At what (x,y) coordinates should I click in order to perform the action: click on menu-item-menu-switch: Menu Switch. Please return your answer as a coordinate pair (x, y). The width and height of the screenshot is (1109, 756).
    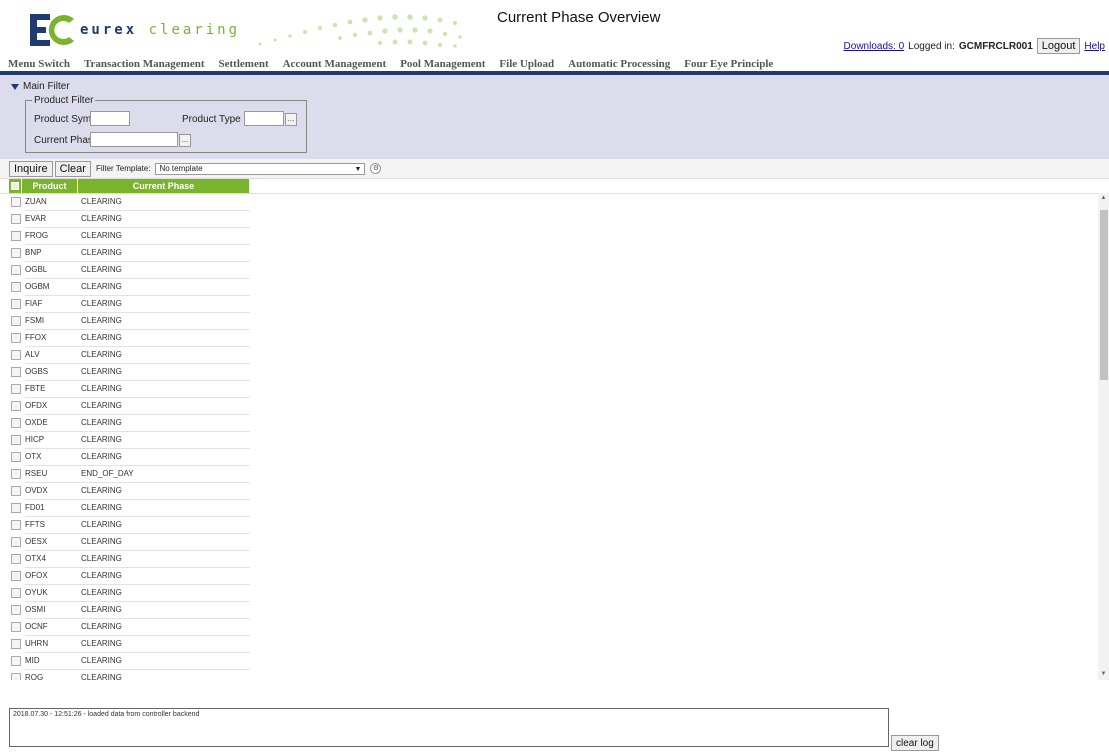
    Looking at the image, I should click on (39, 64).